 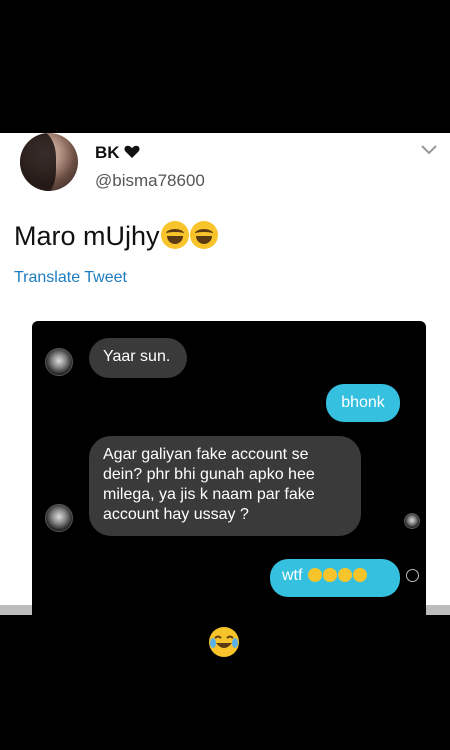 I want to click on display-name: BK, so click(x=117, y=153).